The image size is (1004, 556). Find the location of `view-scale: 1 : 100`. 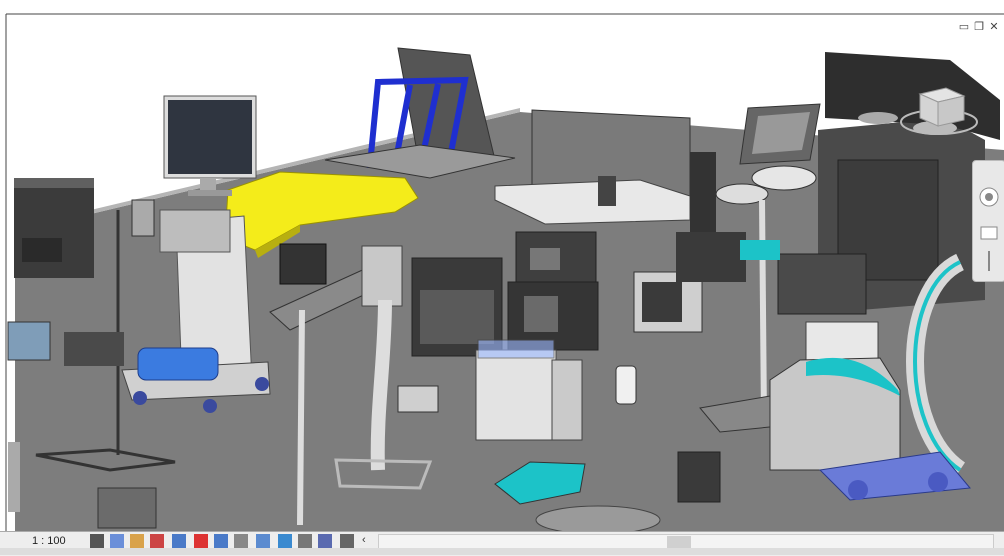

view-scale: 1 : 100 is located at coordinates (49, 541).